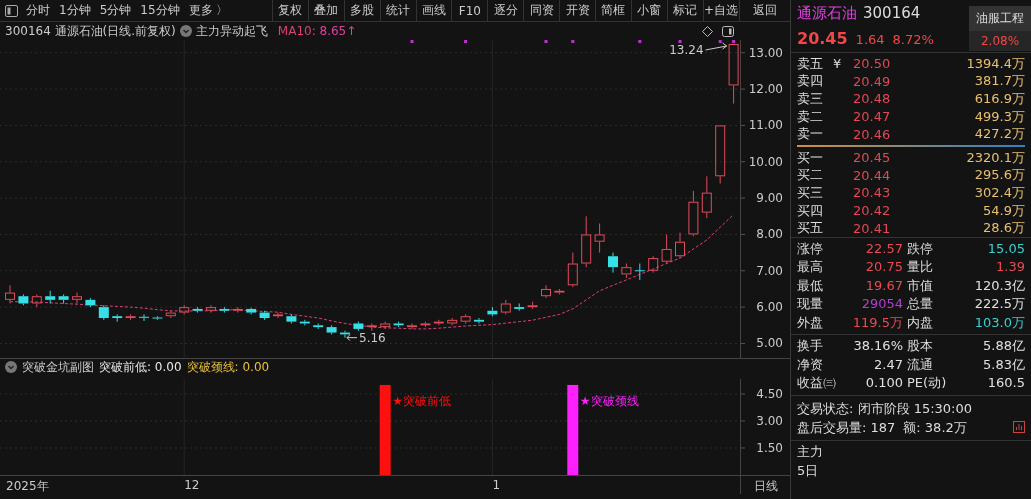  Describe the element at coordinates (294, 31) in the screenshot. I see `series-name: MA10` at that location.